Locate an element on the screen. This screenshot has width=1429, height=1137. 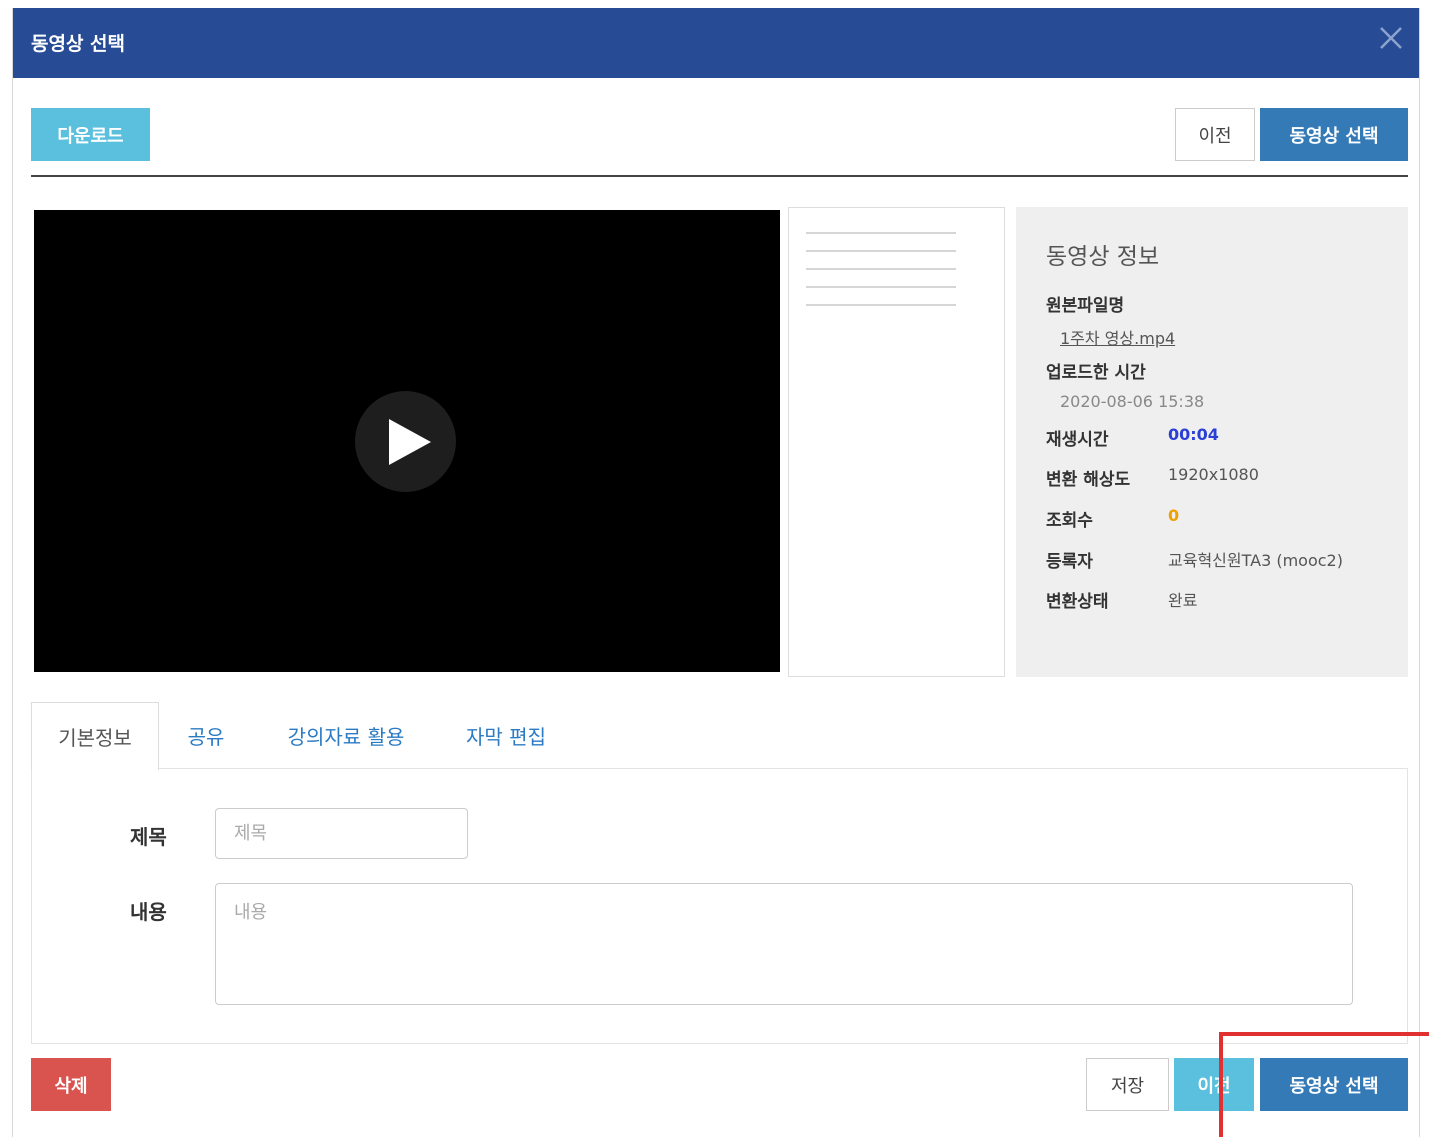
dialog-title: 동영상 선택 is located at coordinates (78, 44).